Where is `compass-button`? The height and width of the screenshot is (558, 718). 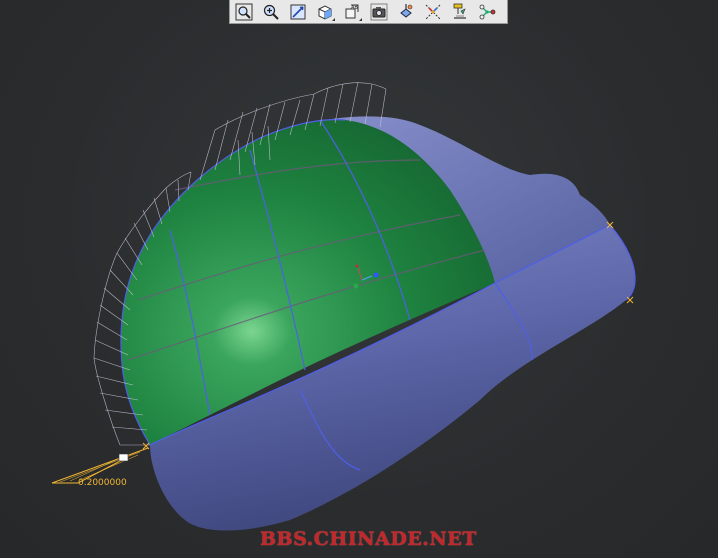
compass-button is located at coordinates (460, 12).